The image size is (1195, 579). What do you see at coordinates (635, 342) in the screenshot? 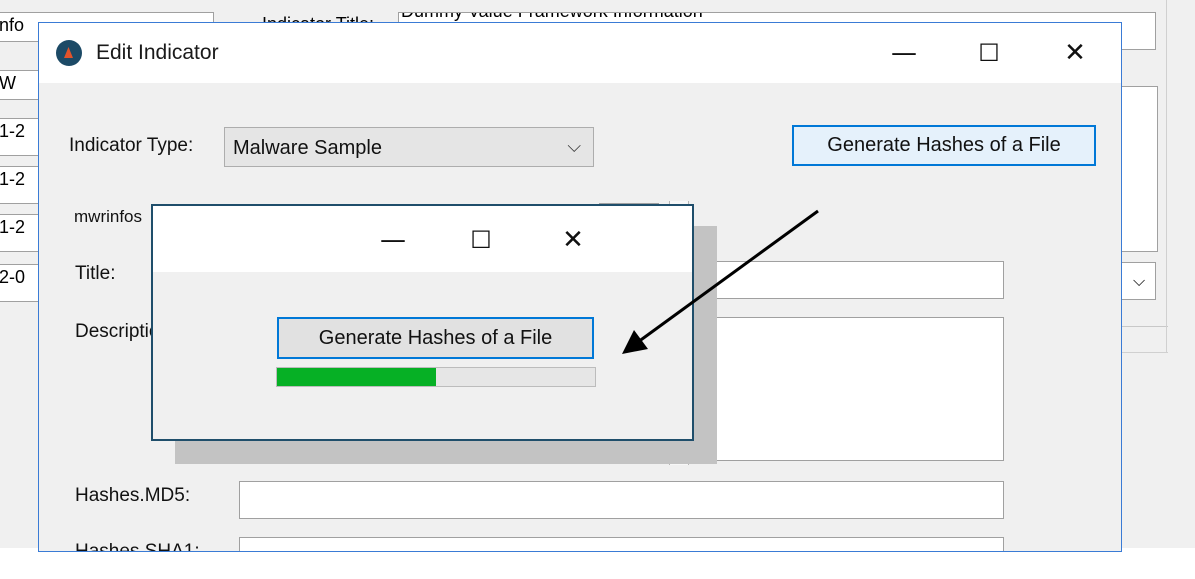
I see `arrow-head` at bounding box center [635, 342].